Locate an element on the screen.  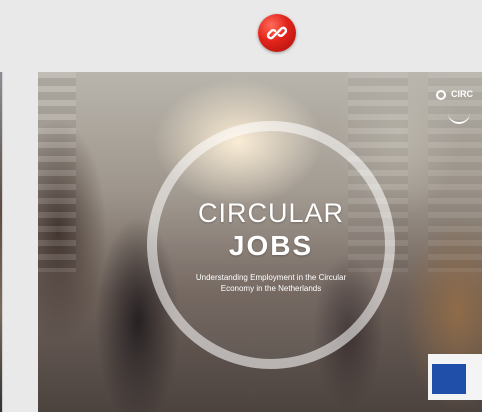
link-button is located at coordinates (277, 33).